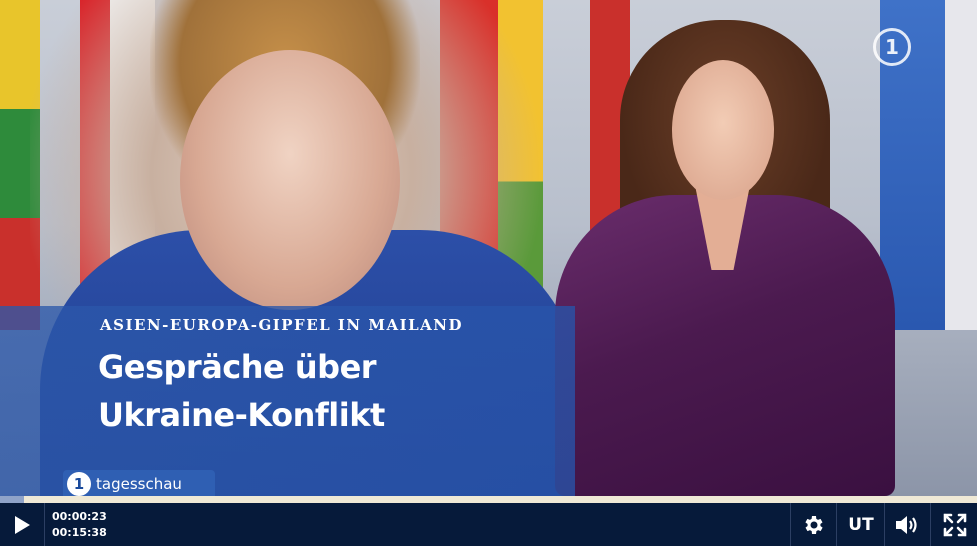 This screenshot has width=977, height=546. What do you see at coordinates (79, 516) in the screenshot?
I see `current-time: 00:00:23` at bounding box center [79, 516].